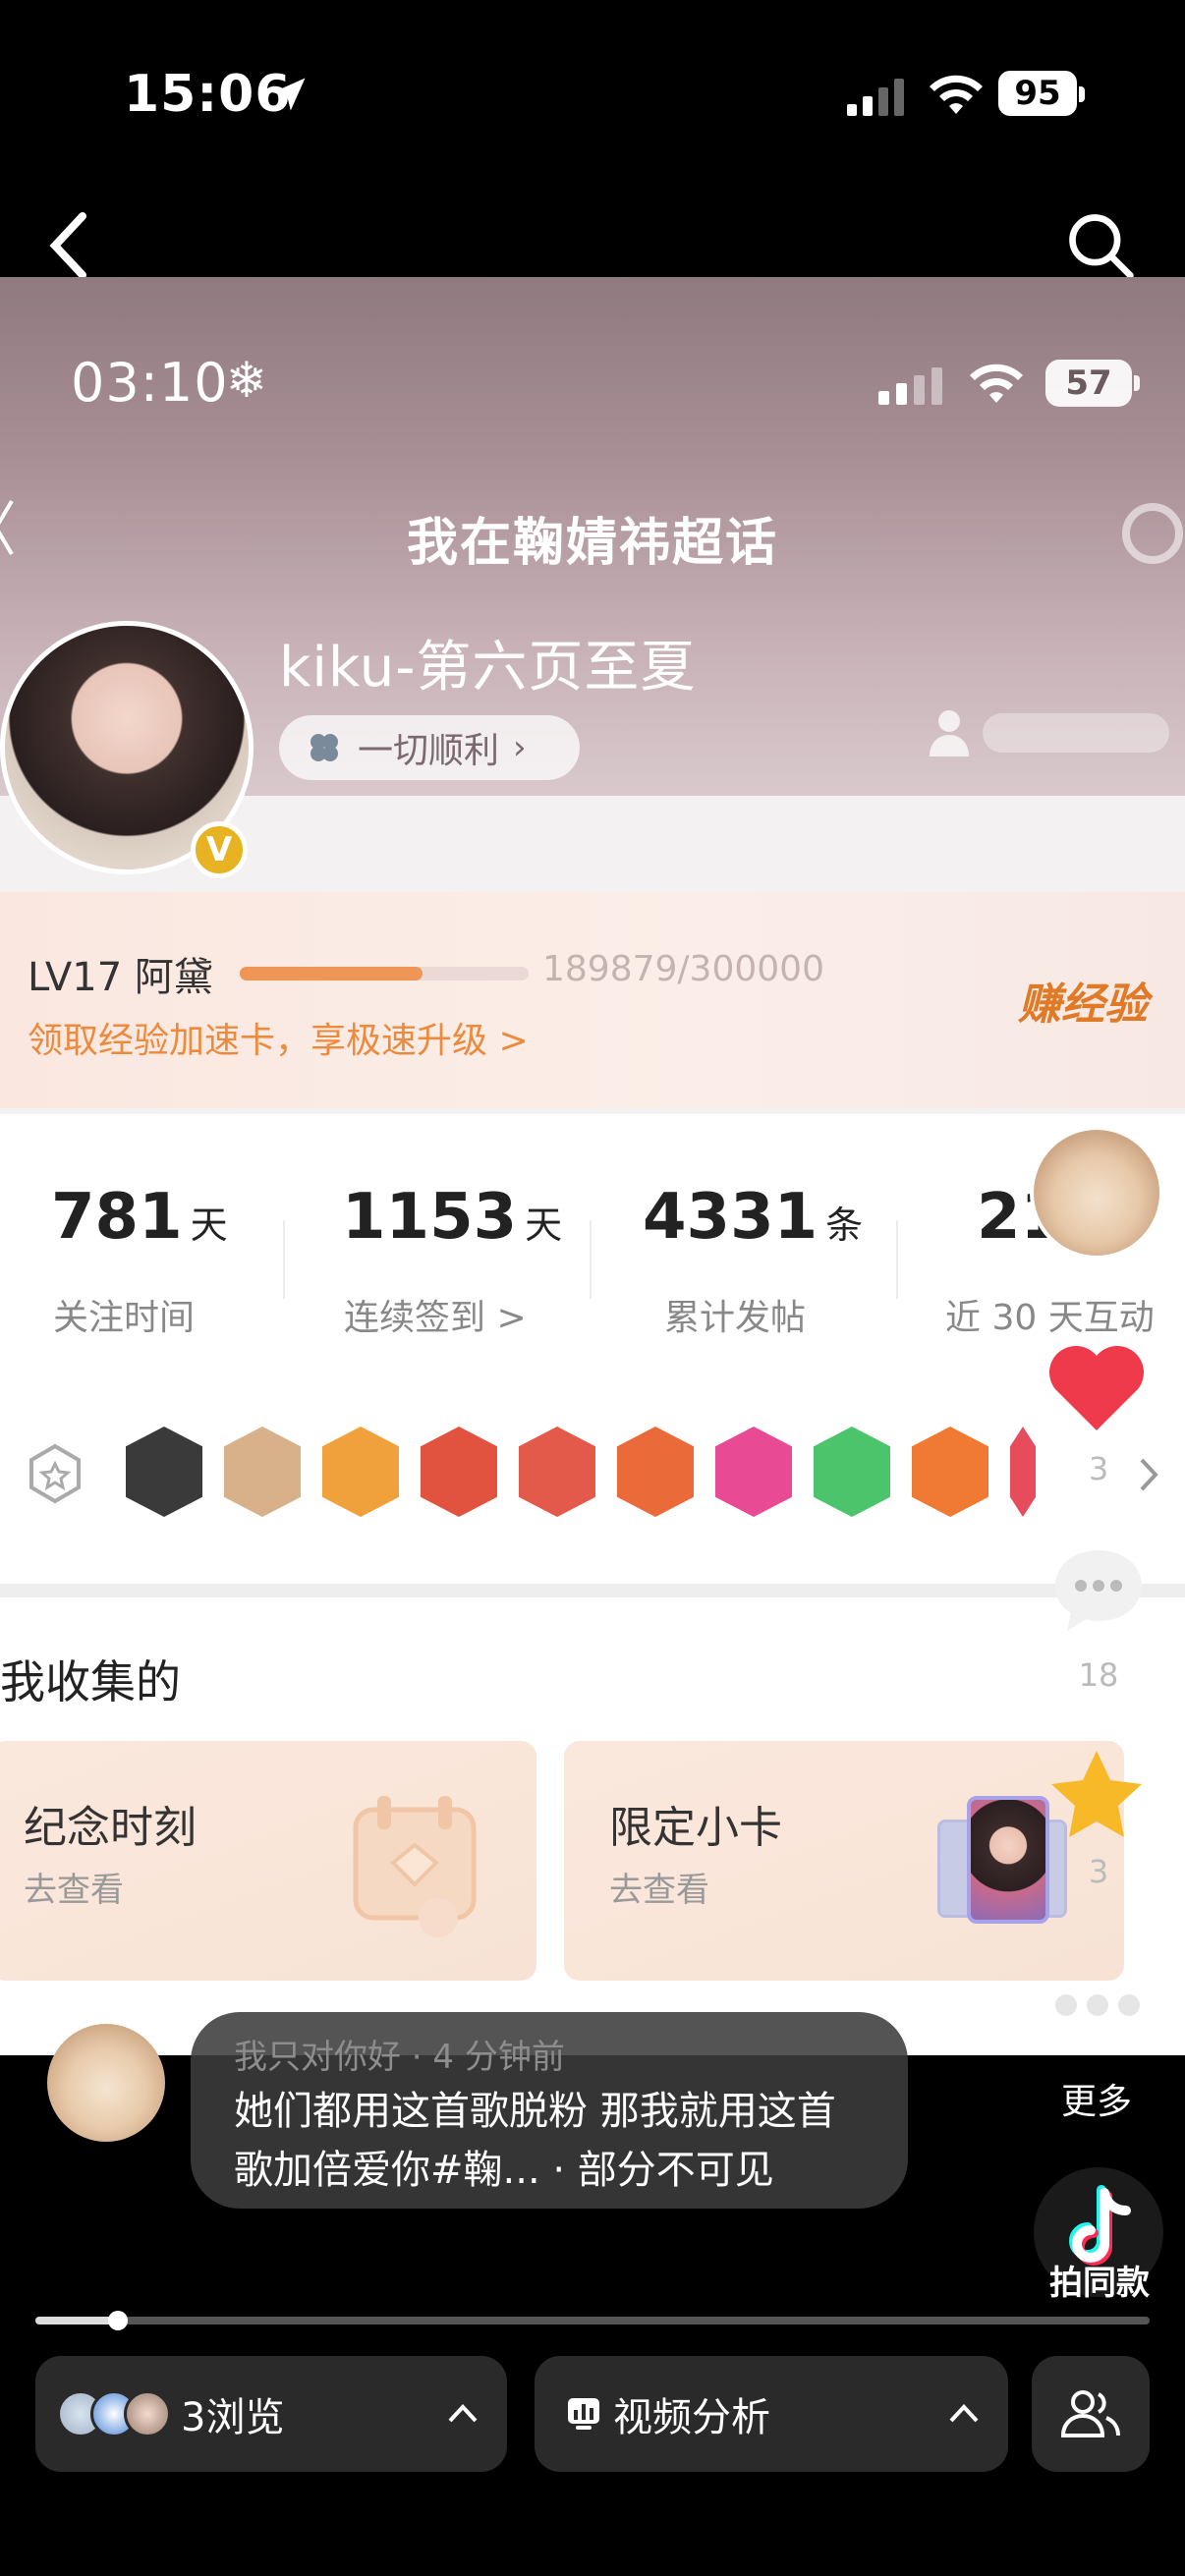  Describe the element at coordinates (429, 751) in the screenshot. I see `wish-pill-label: 一切顺利` at that location.